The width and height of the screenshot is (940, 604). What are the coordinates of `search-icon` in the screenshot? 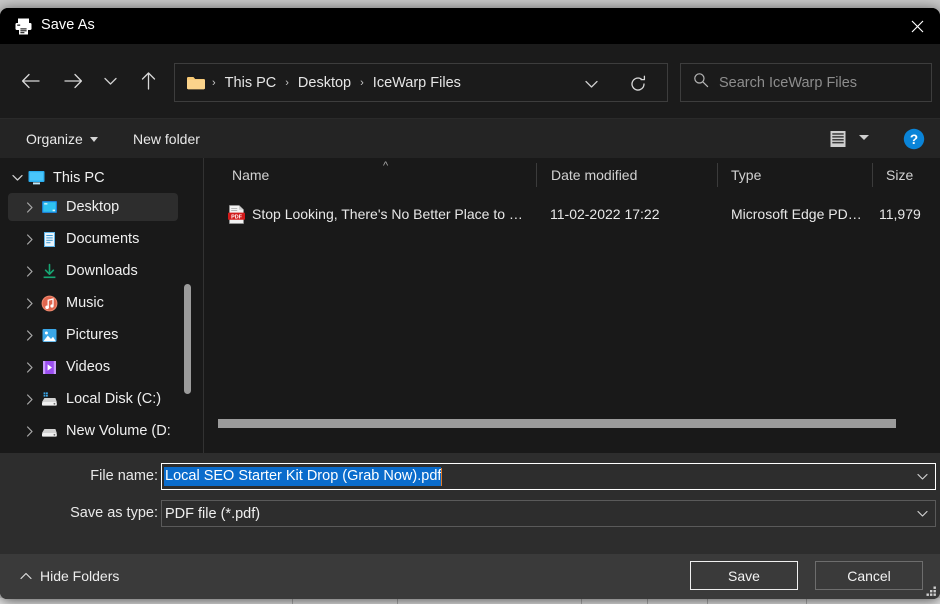 It's located at (701, 82).